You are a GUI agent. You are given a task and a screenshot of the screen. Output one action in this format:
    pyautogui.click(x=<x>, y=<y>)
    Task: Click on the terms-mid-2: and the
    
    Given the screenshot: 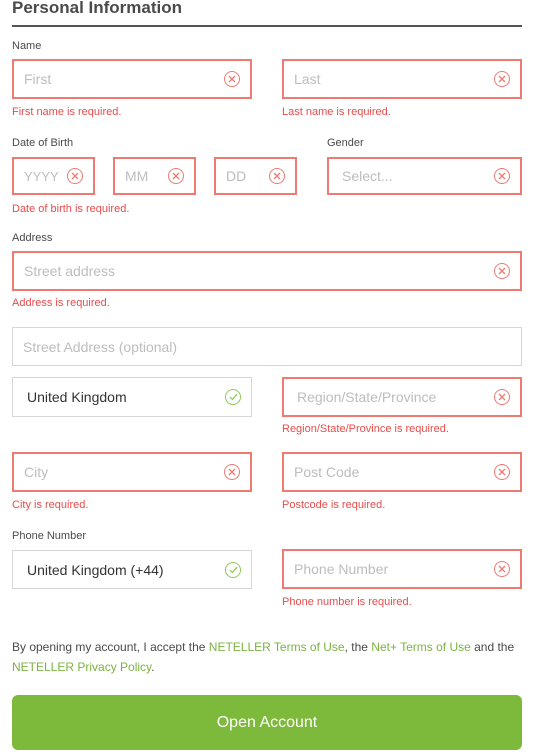 What is the action you would take?
    pyautogui.click(x=492, y=647)
    